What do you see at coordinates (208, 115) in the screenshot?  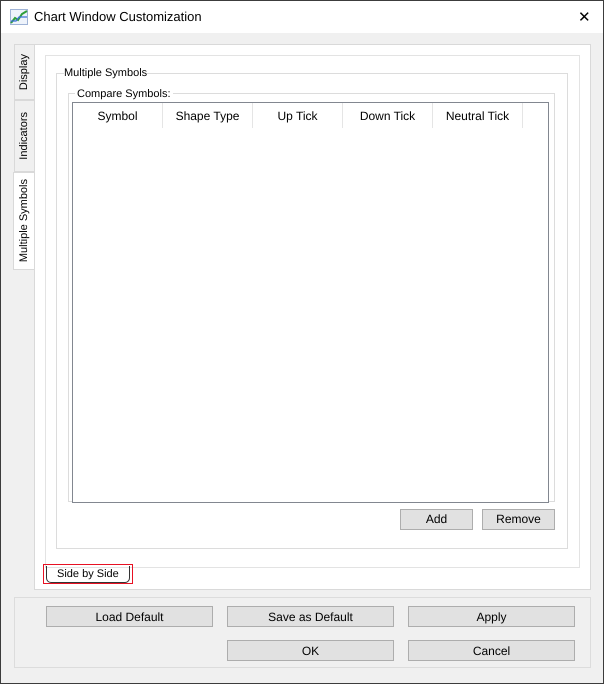 I see `column-header: Shape Type` at bounding box center [208, 115].